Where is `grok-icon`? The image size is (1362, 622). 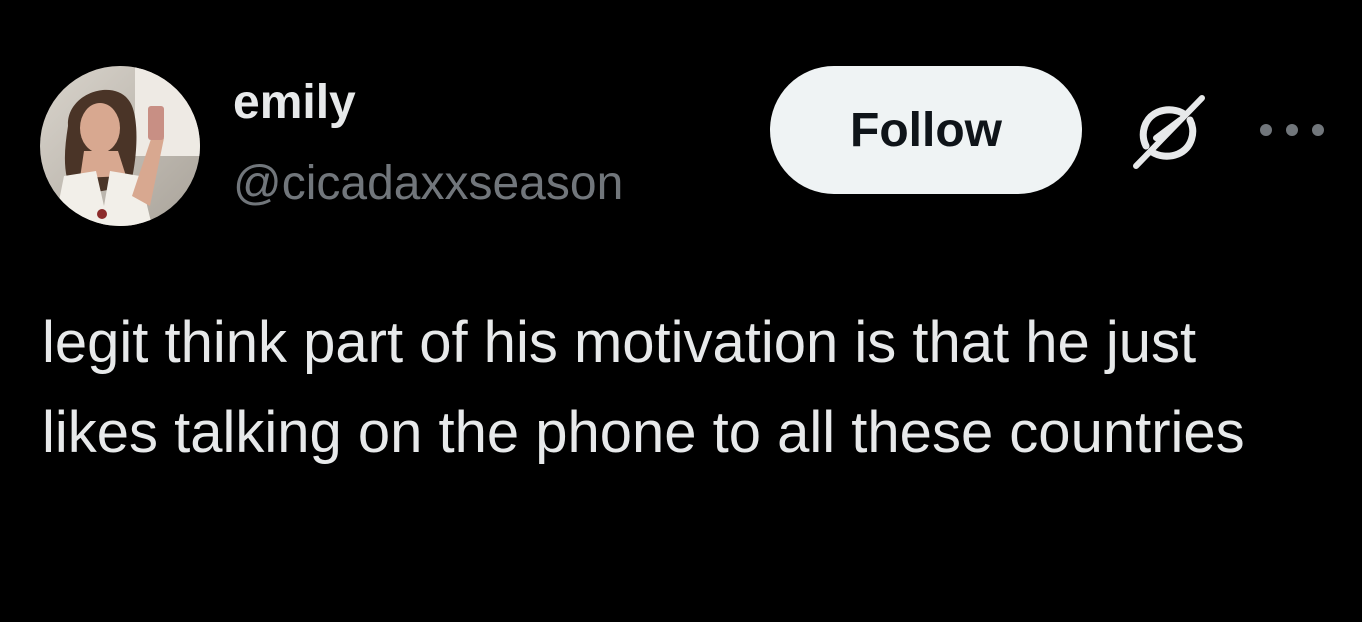
grok-icon is located at coordinates (1168, 132).